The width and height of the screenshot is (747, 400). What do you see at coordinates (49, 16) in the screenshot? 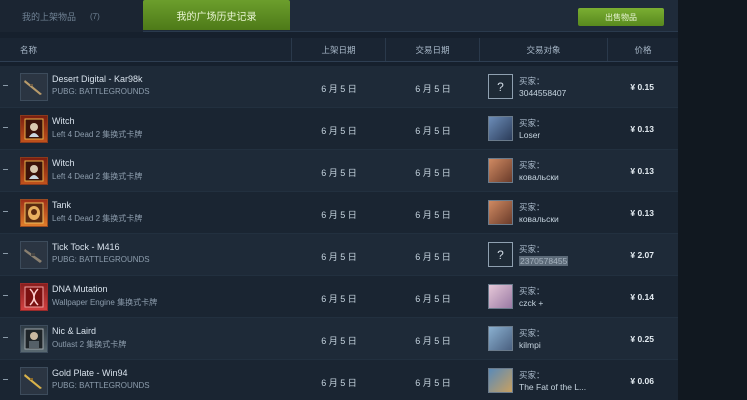
I see `tab-my-listings-label: 我的上架物品` at bounding box center [49, 16].